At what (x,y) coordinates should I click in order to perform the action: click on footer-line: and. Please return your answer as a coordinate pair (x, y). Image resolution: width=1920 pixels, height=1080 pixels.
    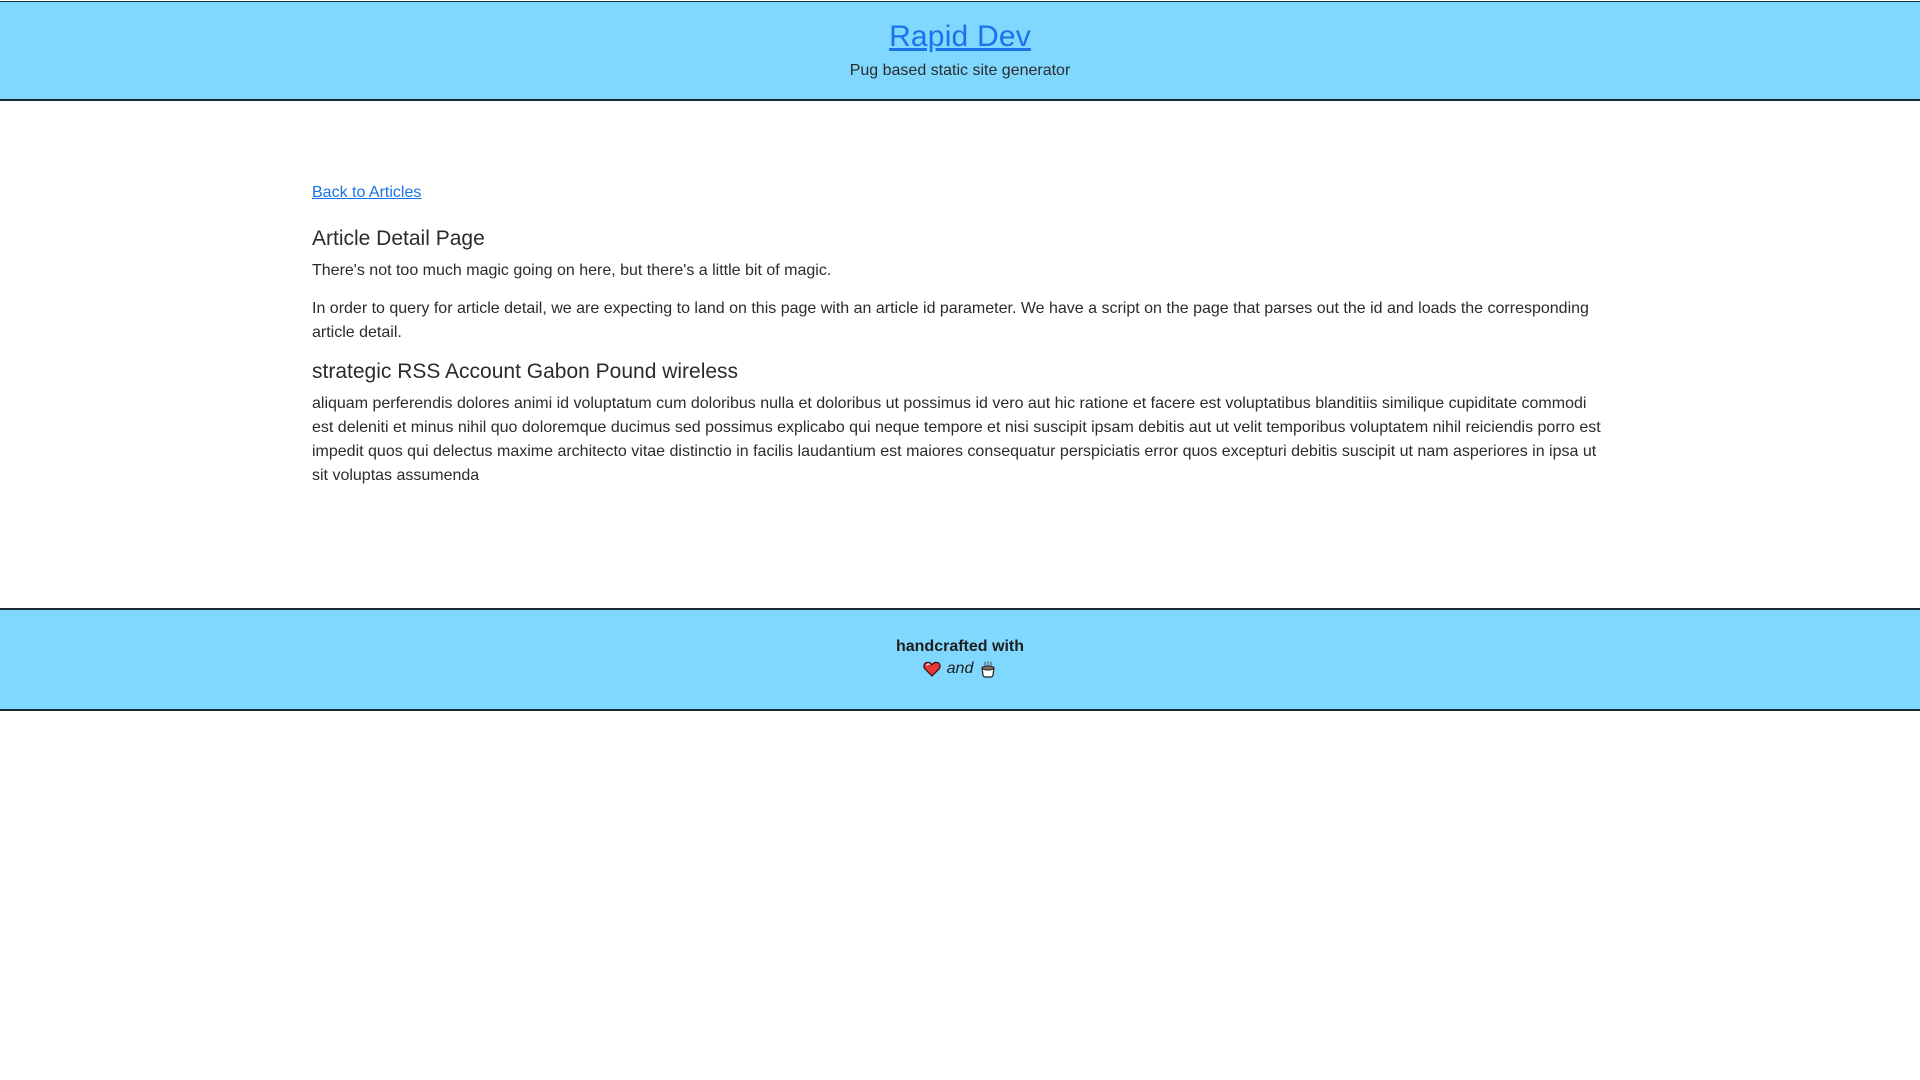
    Looking at the image, I should click on (960, 669).